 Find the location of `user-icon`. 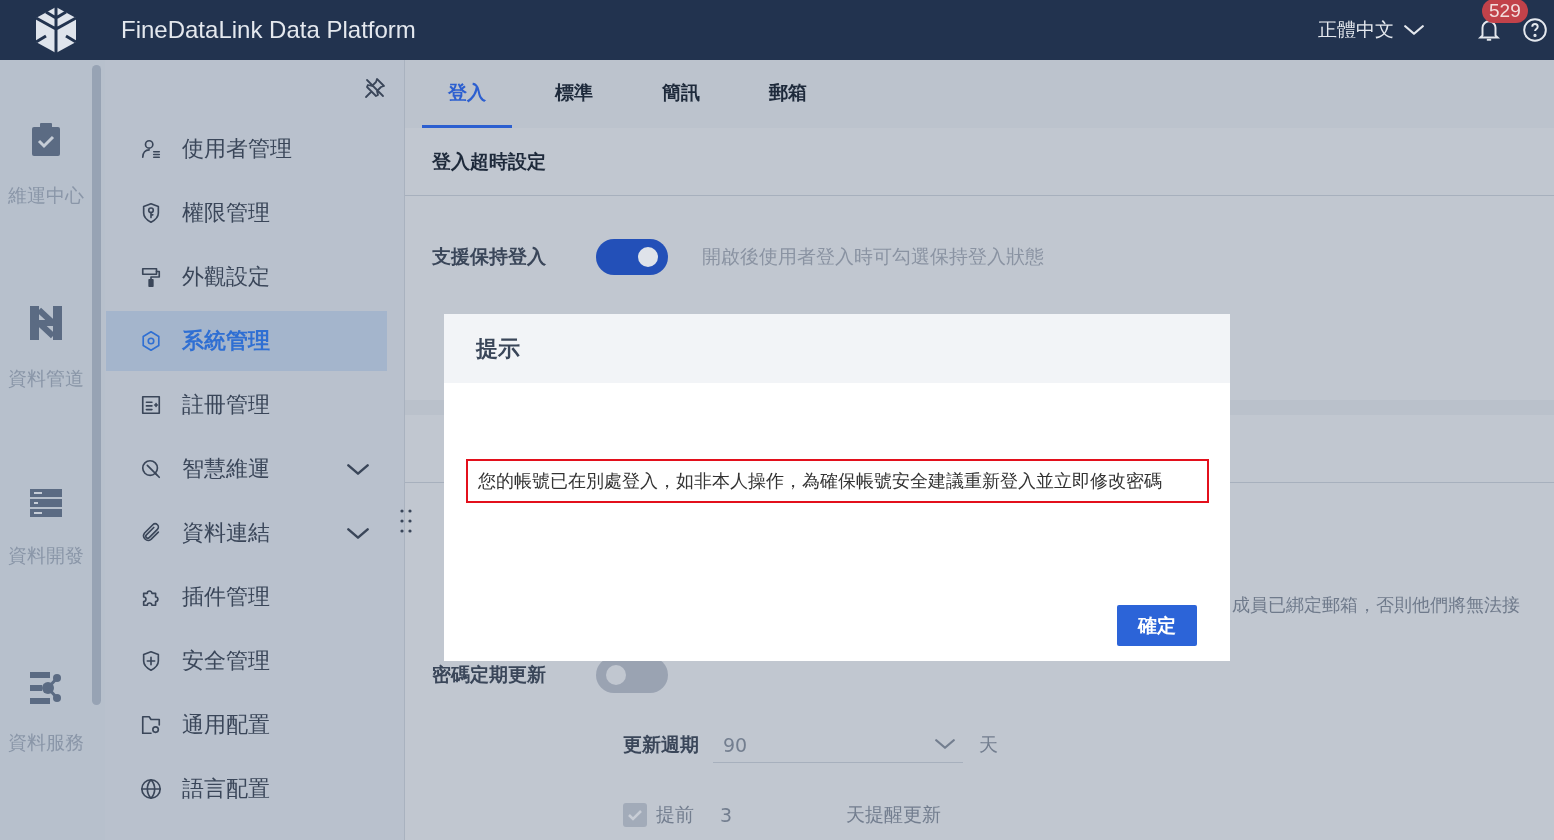

user-icon is located at coordinates (151, 149).